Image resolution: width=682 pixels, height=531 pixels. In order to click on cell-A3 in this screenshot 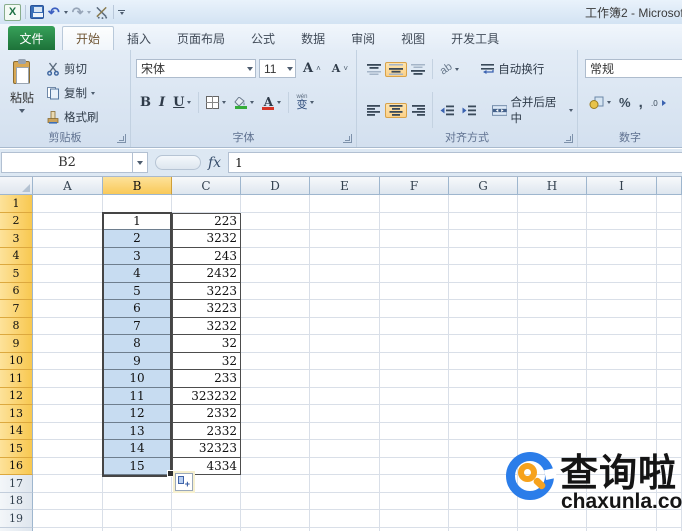, I will do `click(68, 239)`.